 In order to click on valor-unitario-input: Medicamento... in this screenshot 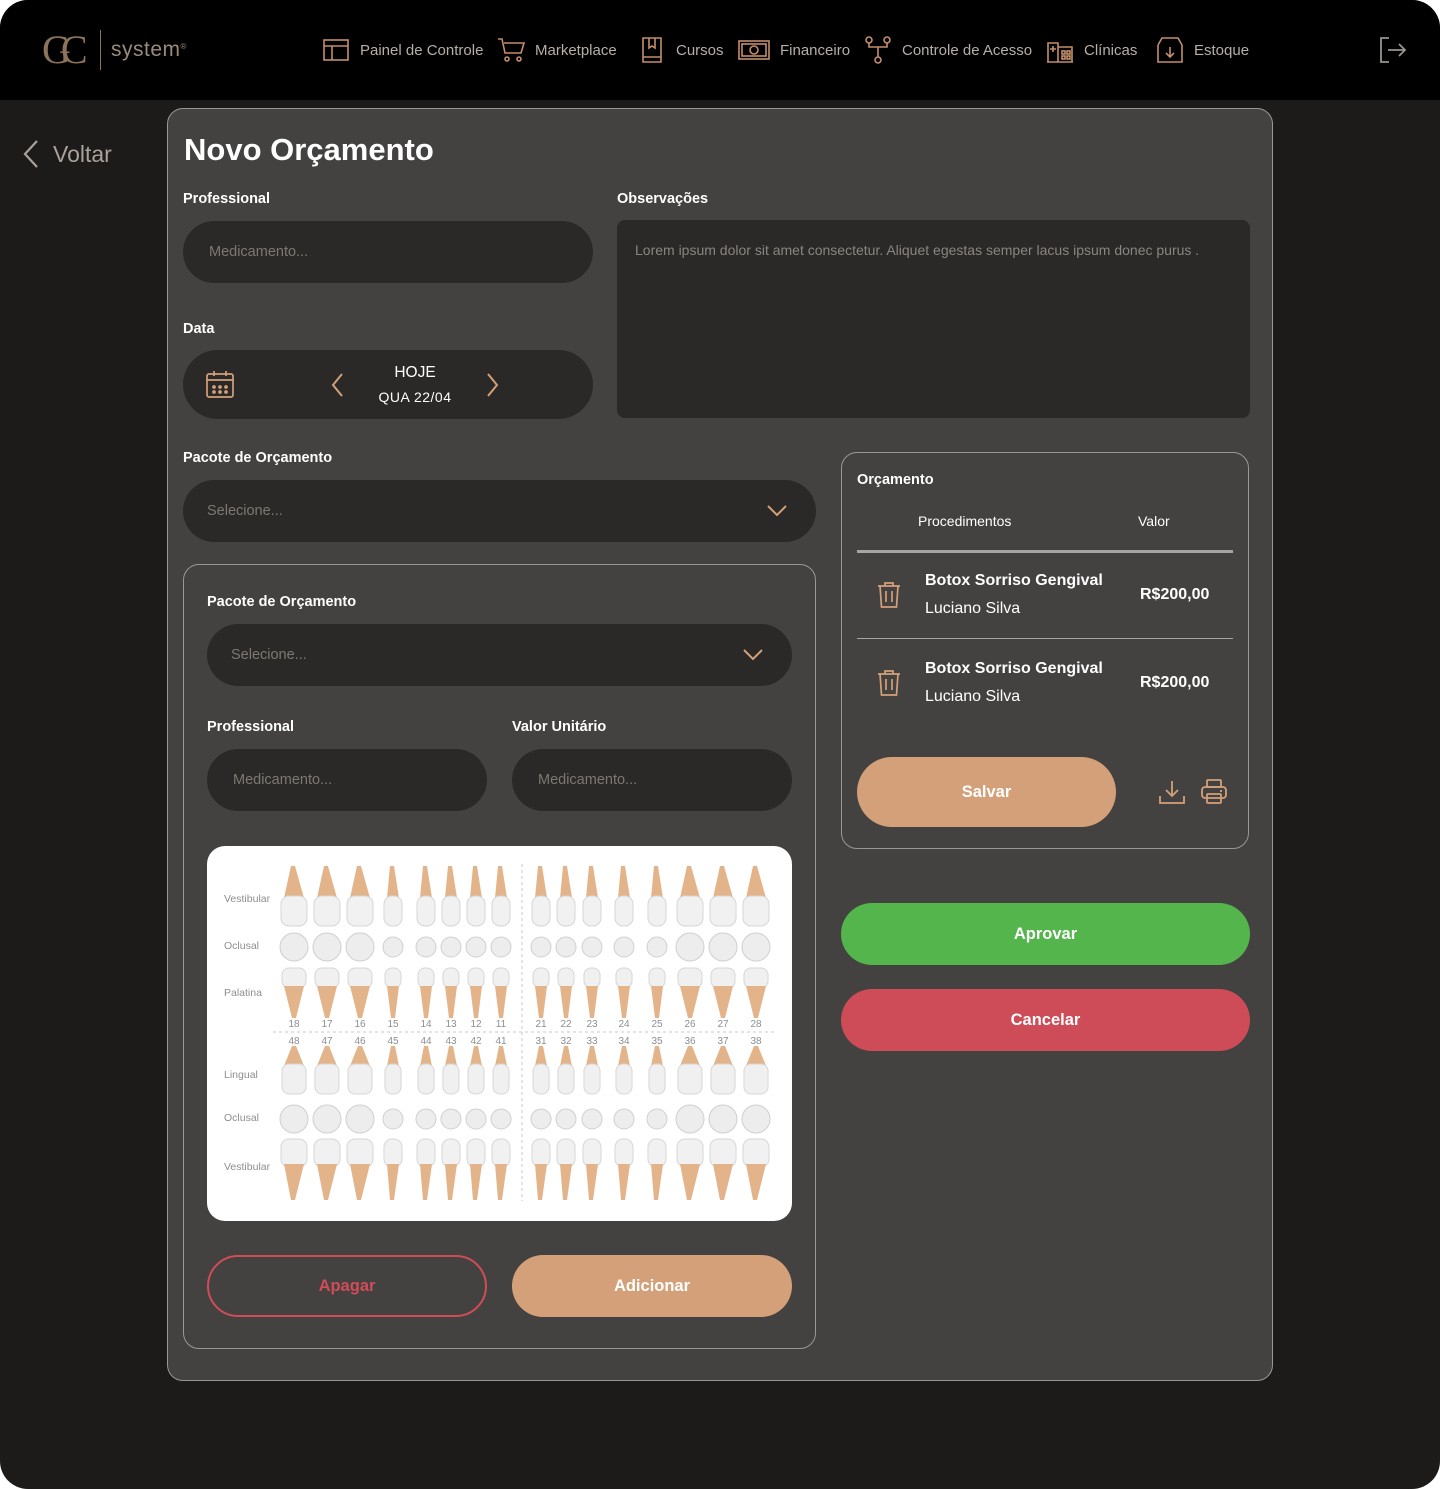, I will do `click(652, 780)`.